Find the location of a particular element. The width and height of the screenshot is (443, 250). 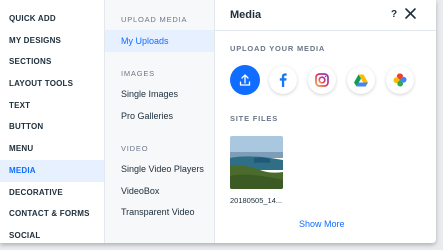

nav-item-decorative: DECORATIVE is located at coordinates (52, 193).